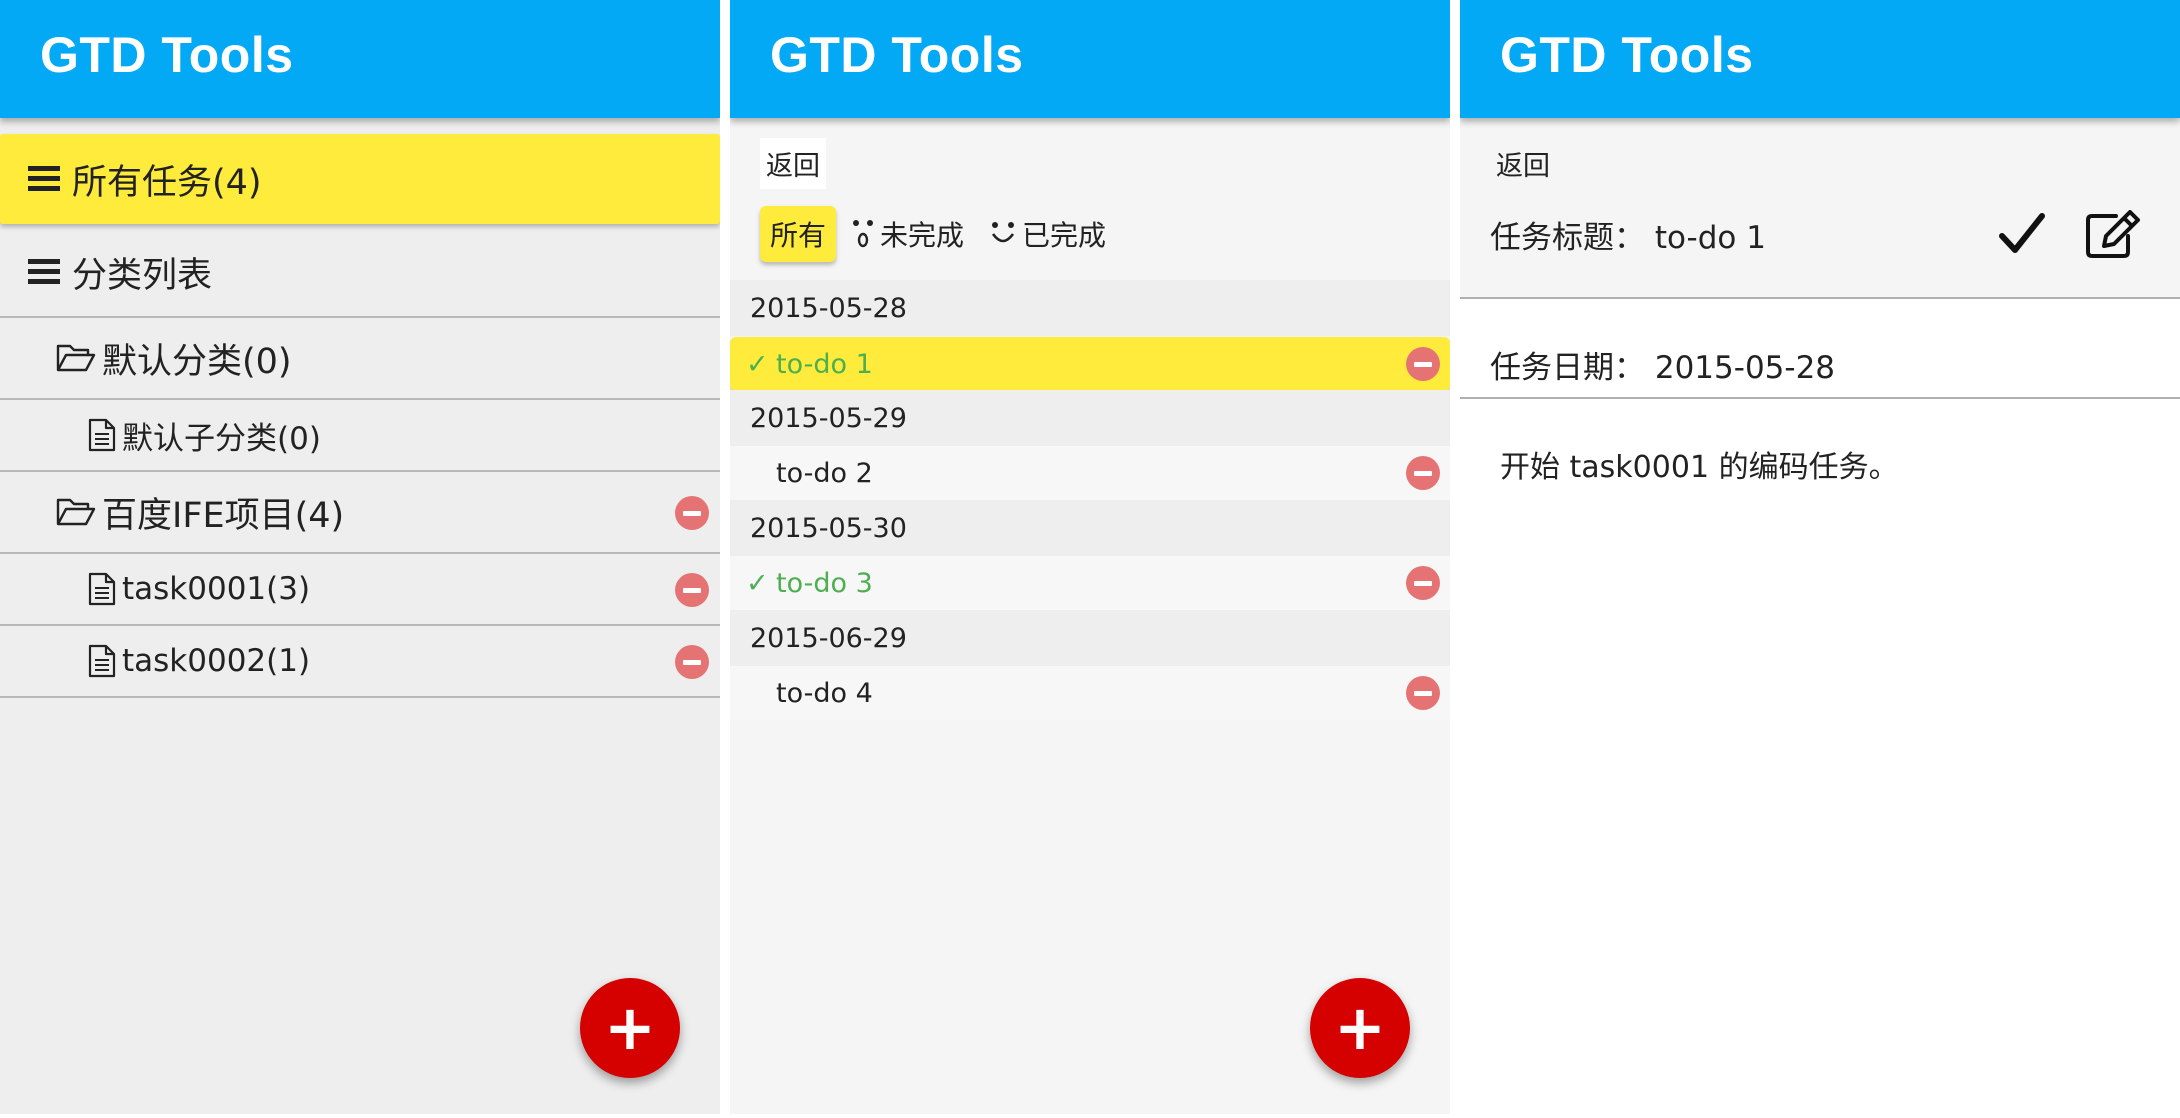 This screenshot has height=1118, width=2180. I want to click on frown-face-icon, so click(863, 234).